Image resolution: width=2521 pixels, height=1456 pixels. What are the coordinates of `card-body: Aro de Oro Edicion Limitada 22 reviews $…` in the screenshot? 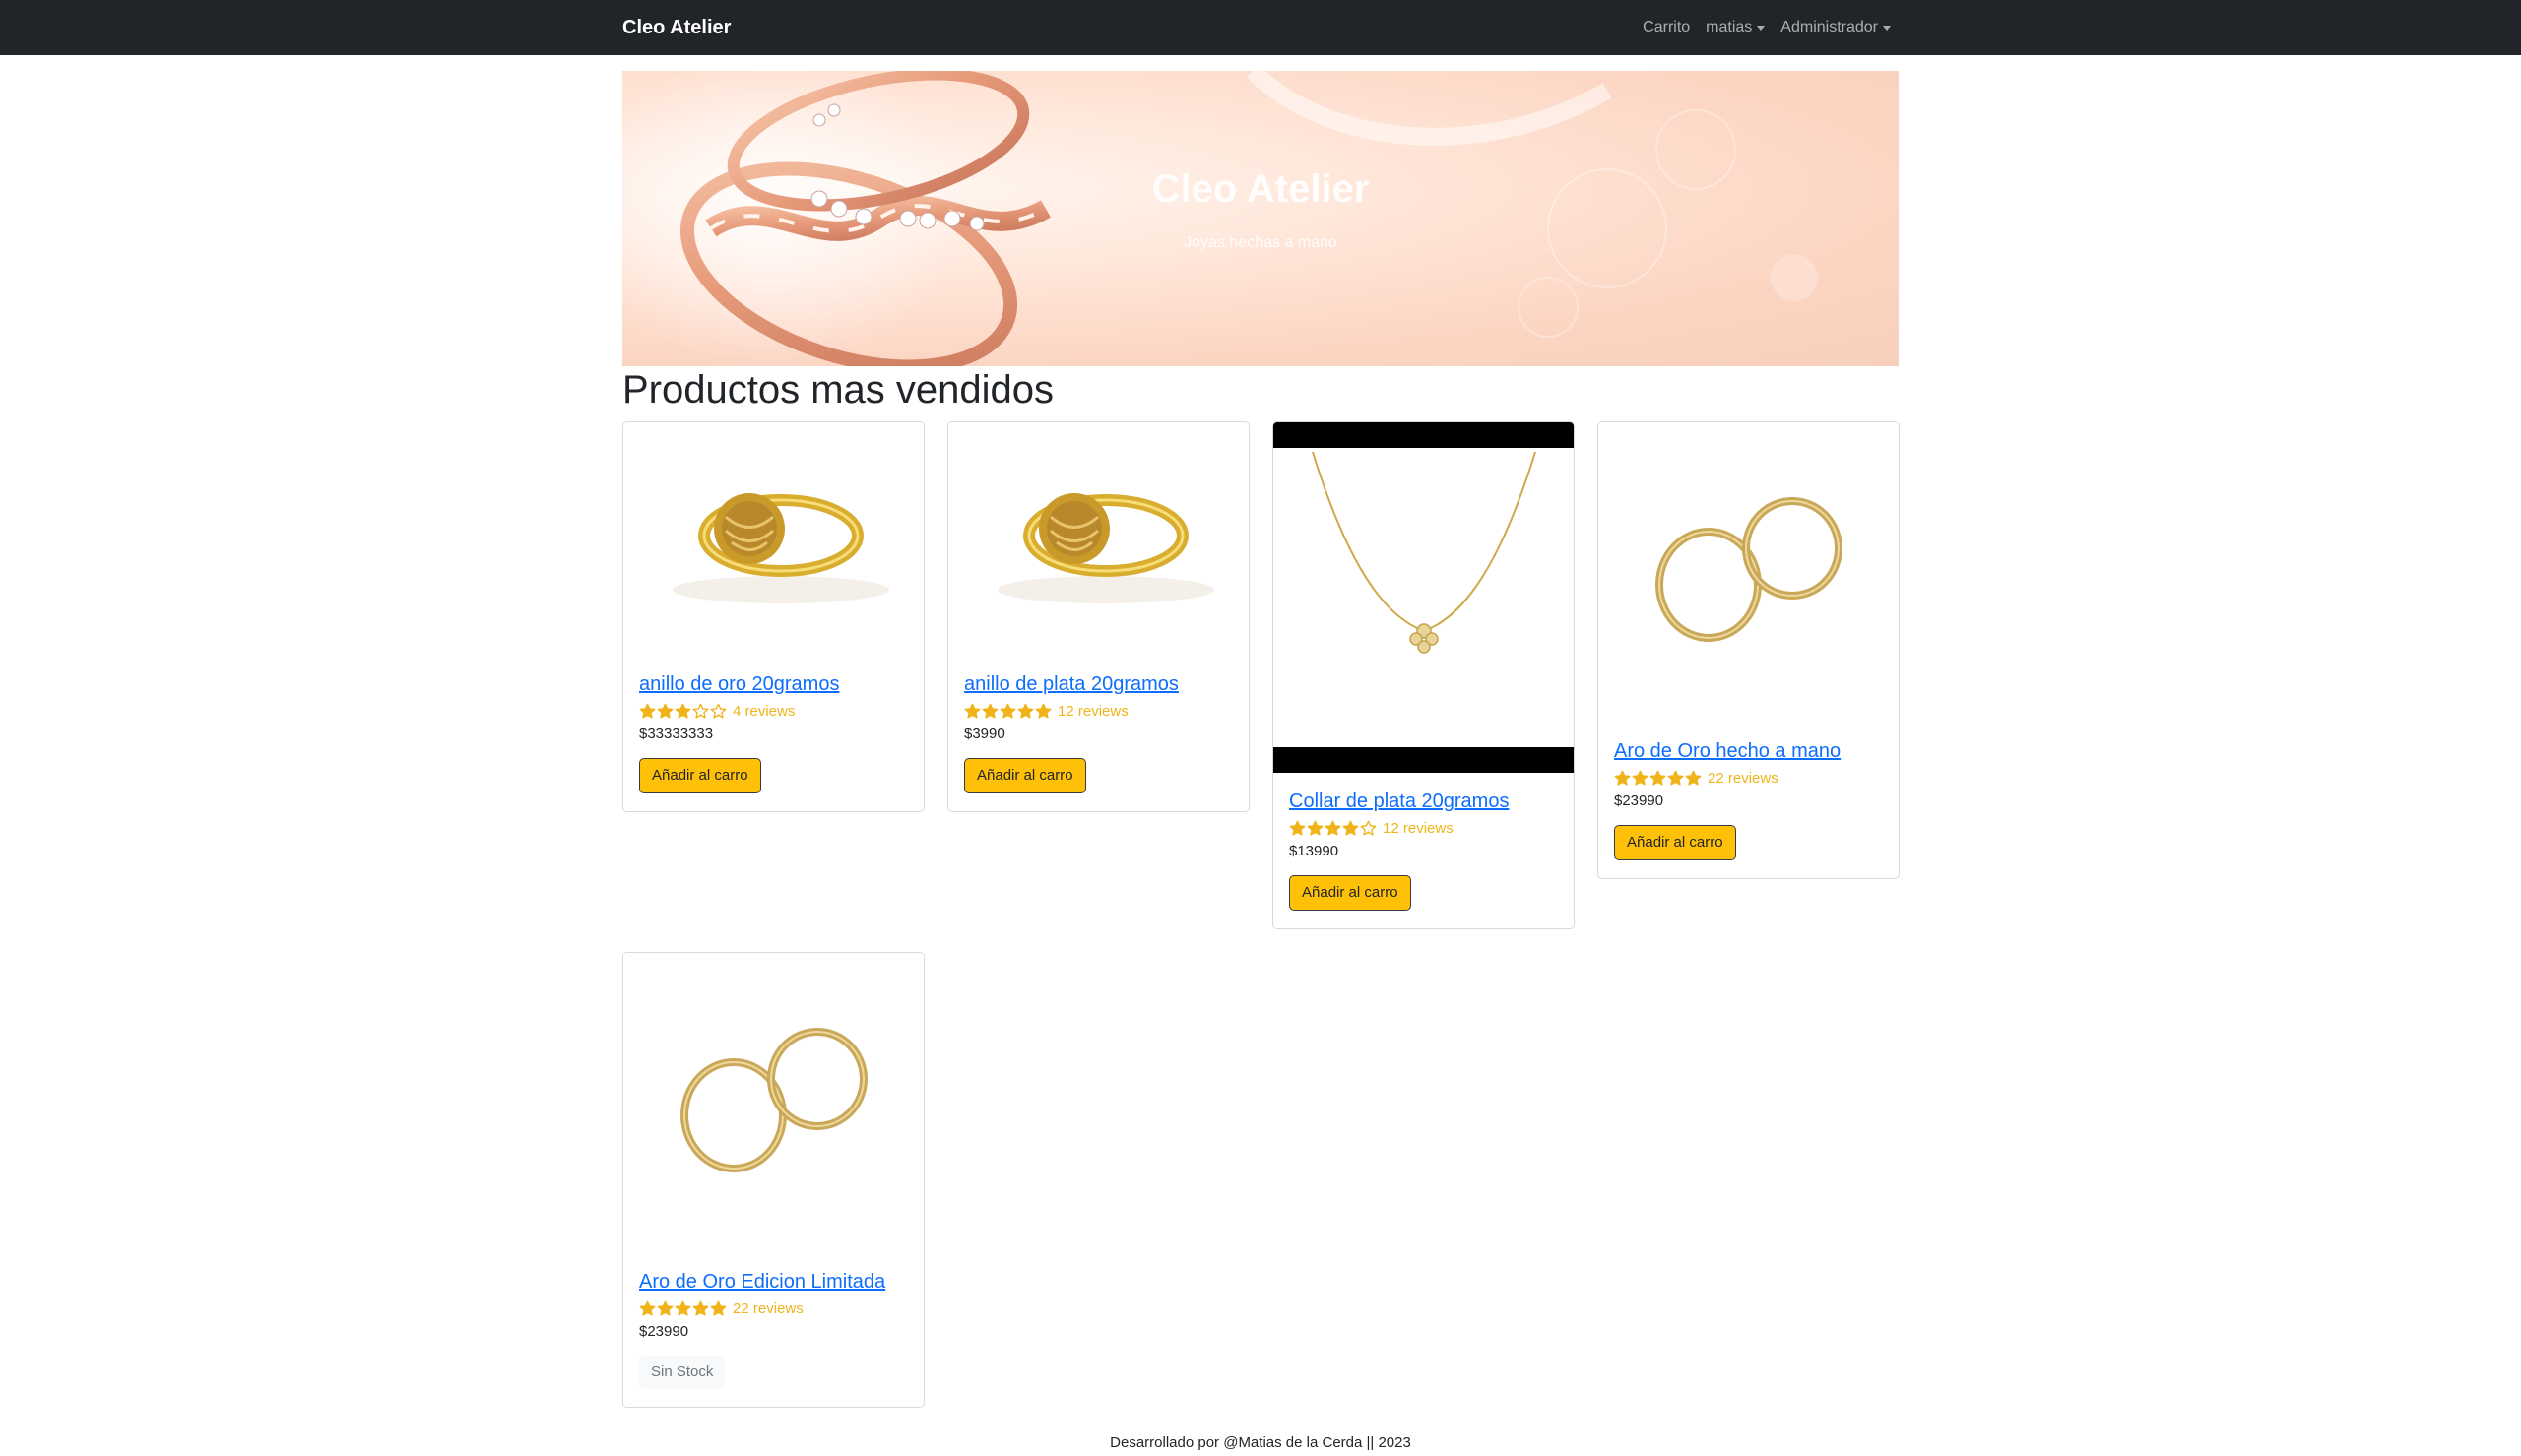 It's located at (773, 1330).